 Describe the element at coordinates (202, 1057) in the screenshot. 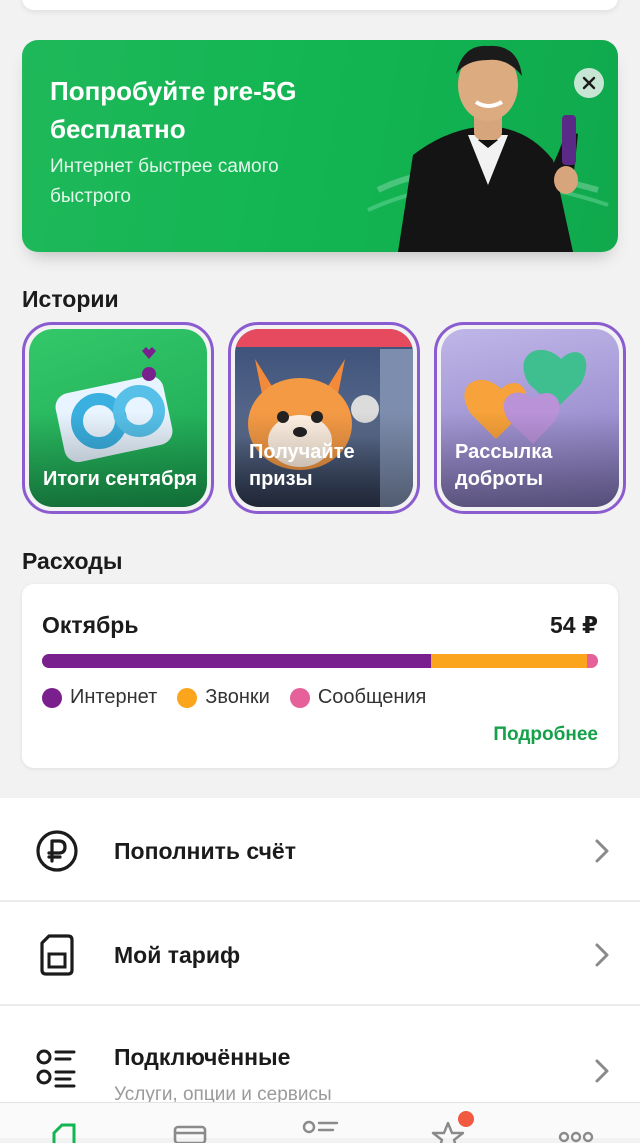

I see `menu-item-label: Подключённые` at that location.